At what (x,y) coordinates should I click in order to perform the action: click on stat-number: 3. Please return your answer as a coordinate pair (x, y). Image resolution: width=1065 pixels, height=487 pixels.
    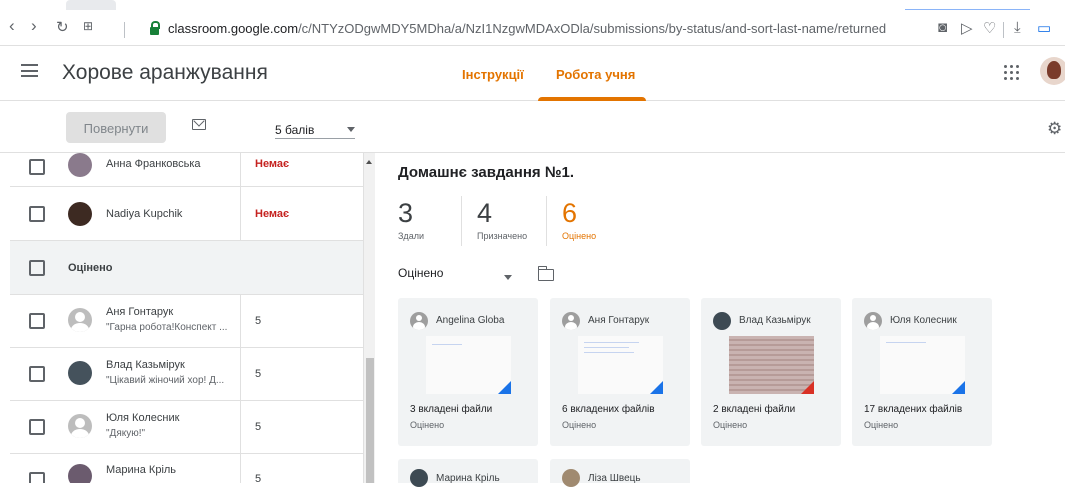
    Looking at the image, I should click on (406, 213).